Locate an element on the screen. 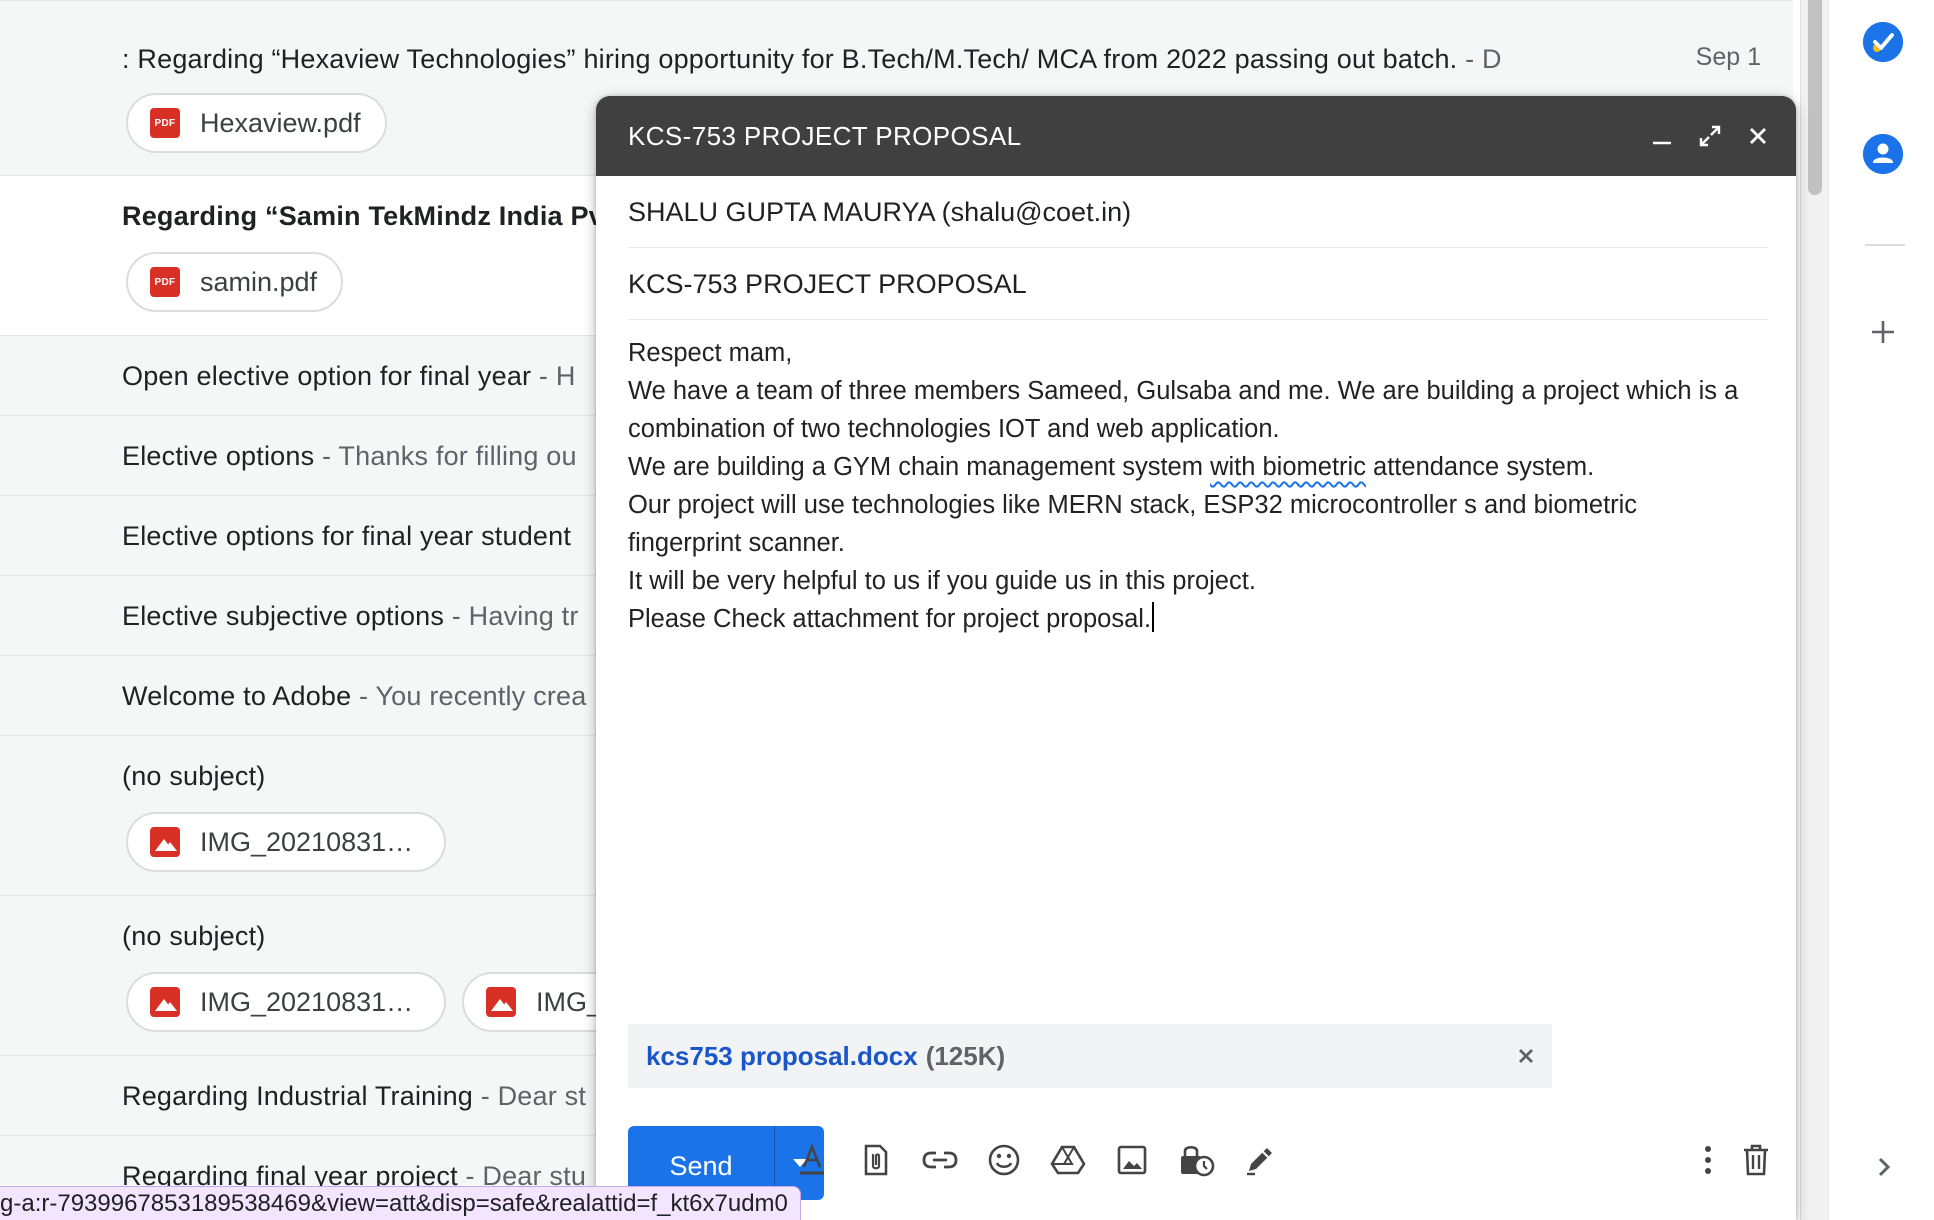 Image resolution: width=1934 pixels, height=1220 pixels. side-panel is located at coordinates (1881, 610).